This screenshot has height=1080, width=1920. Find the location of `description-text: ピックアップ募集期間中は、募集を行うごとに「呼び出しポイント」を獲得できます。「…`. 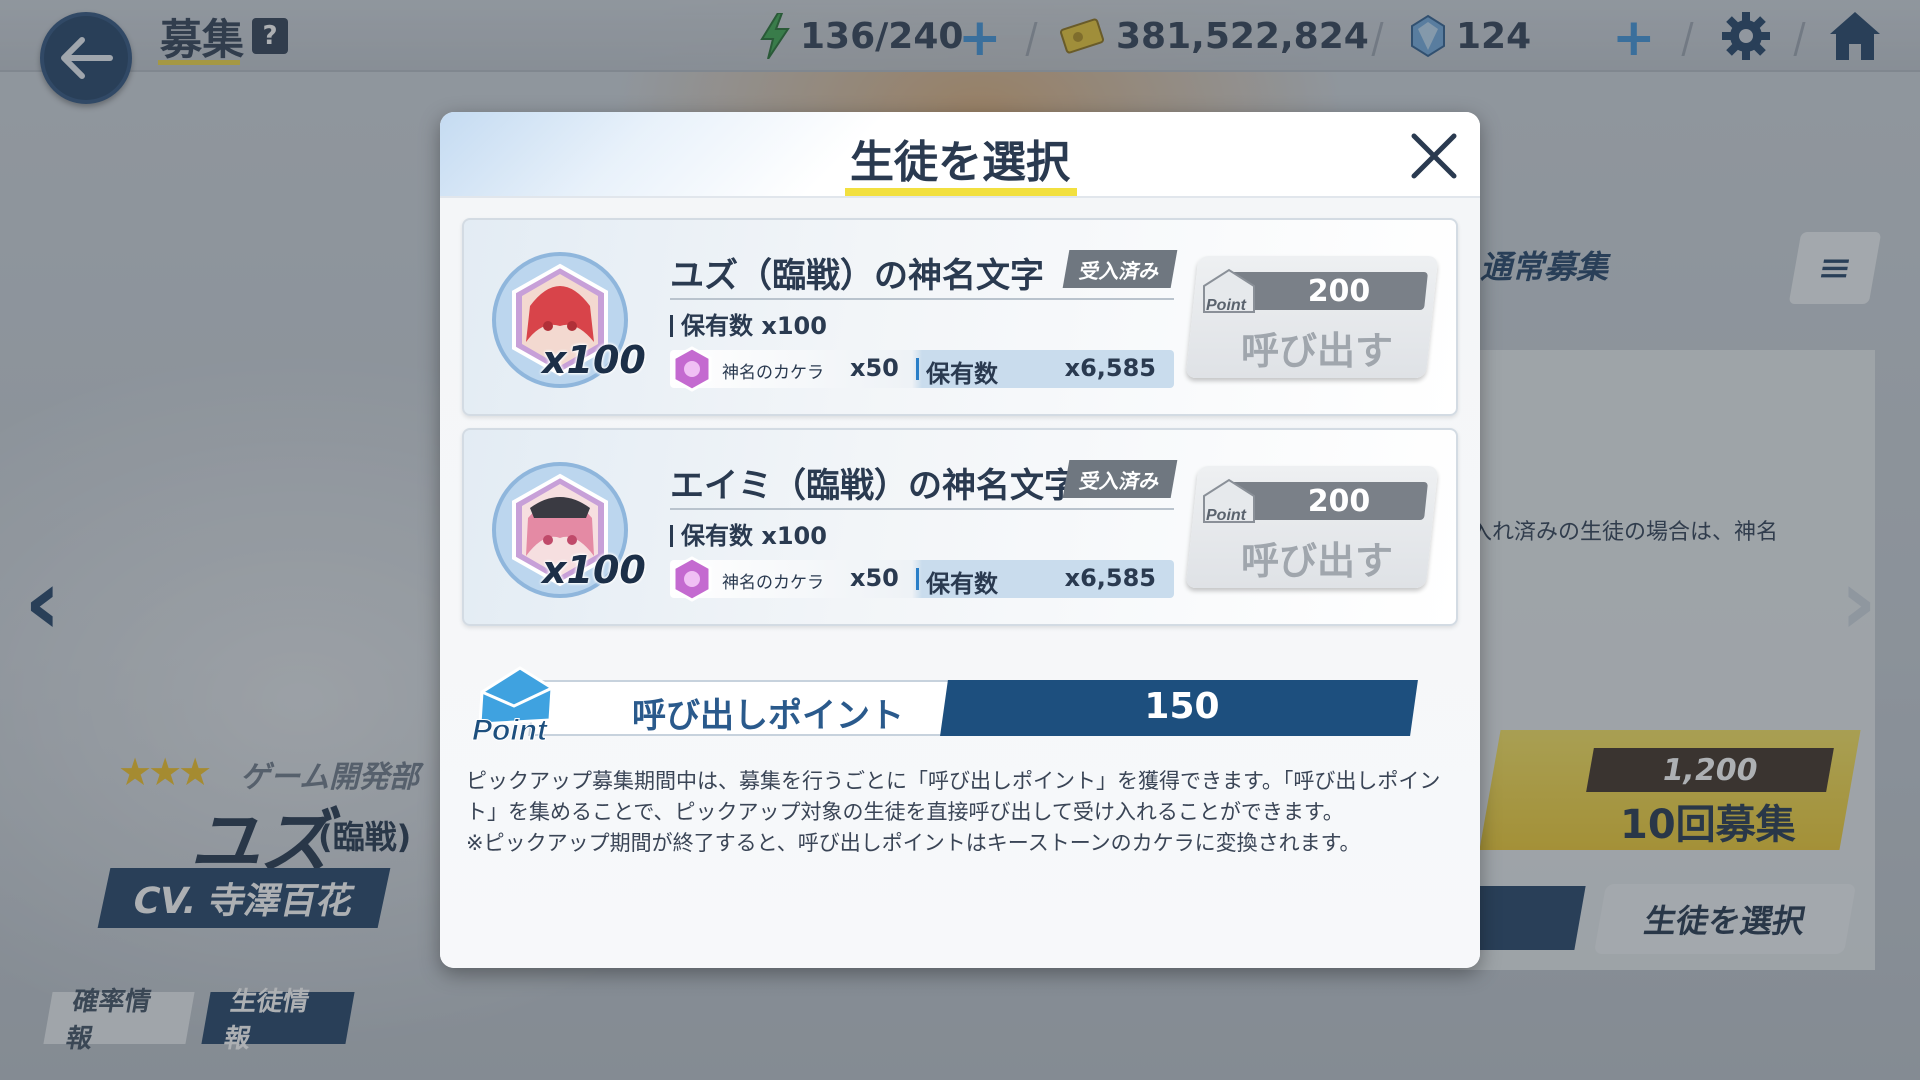

description-text: ピックアップ募集期間中は、募集を行うごとに「呼び出しポイント」を獲得できます。「… is located at coordinates (953, 796).